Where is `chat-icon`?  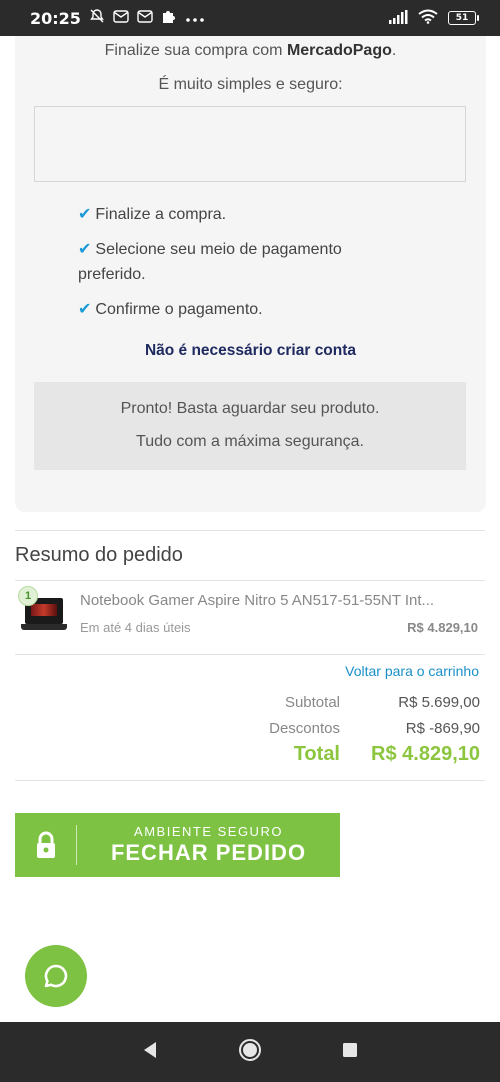
chat-icon is located at coordinates (56, 976).